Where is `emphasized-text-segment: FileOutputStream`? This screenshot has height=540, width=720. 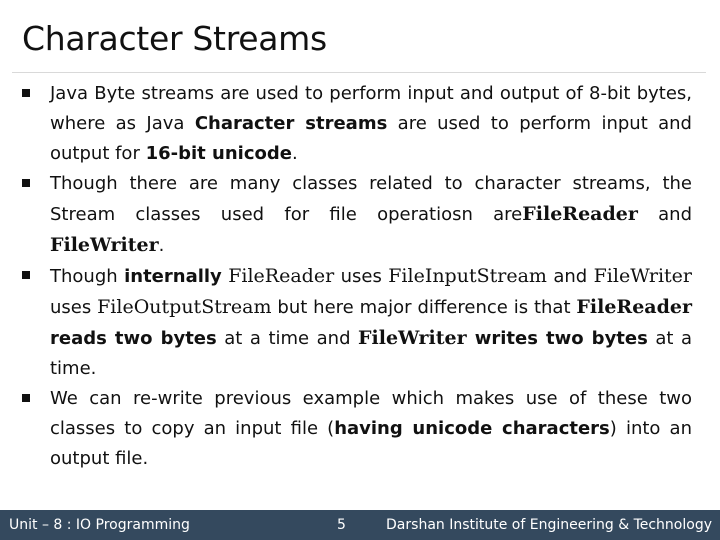
emphasized-text-segment: FileOutputStream is located at coordinates (184, 307).